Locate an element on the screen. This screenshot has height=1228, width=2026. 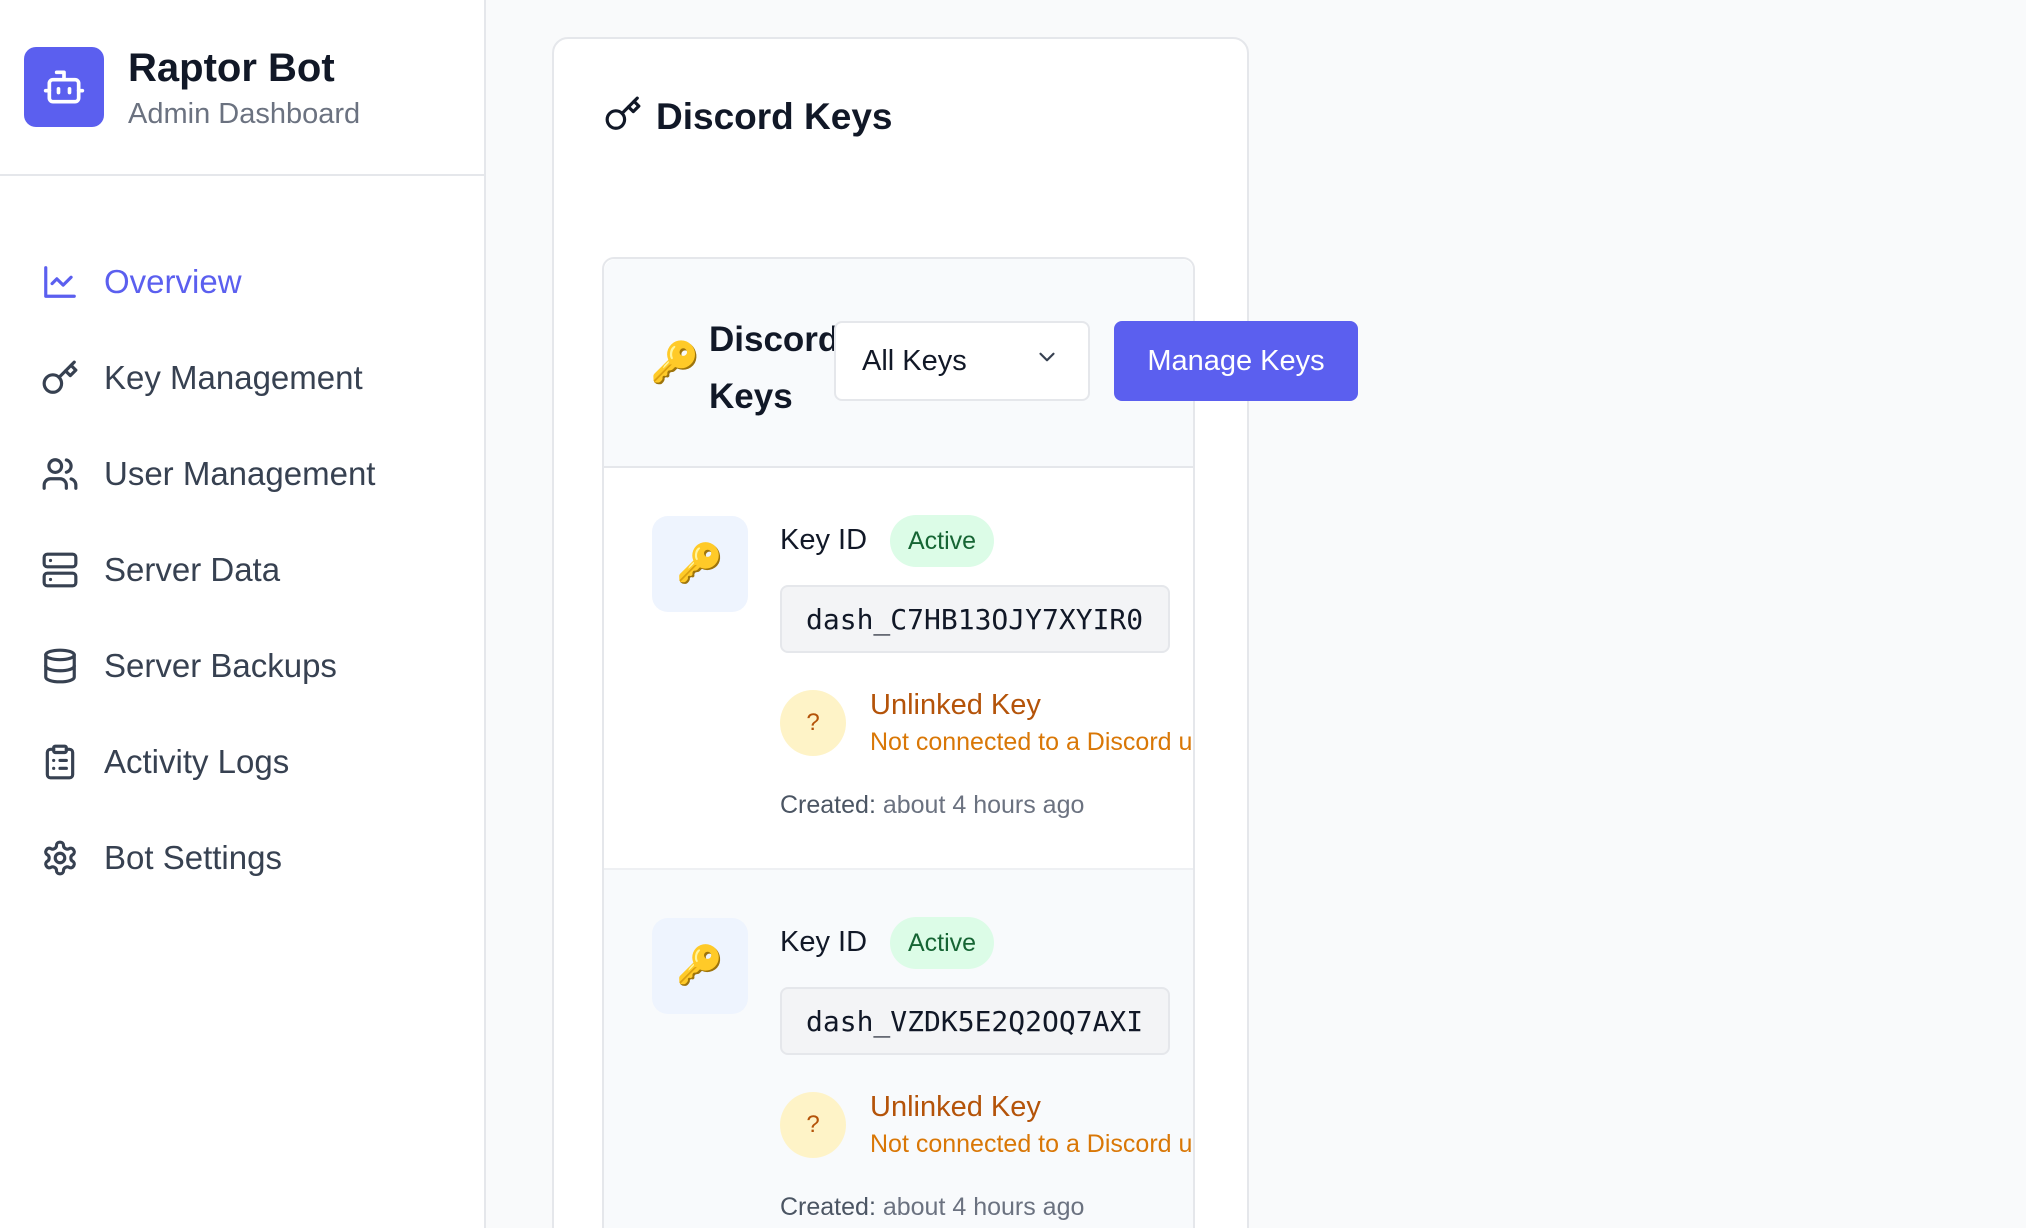
sidebar-item-activity-logs: Activity Logs is located at coordinates (242, 762).